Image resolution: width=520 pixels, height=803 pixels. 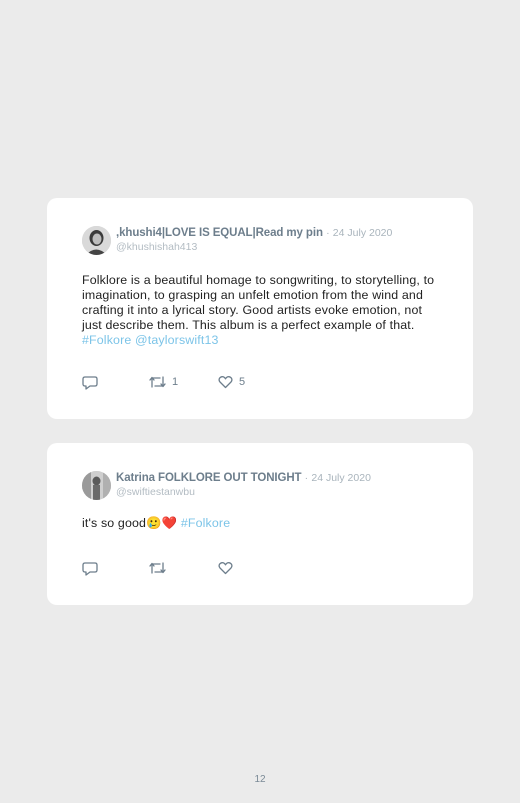 What do you see at coordinates (209, 478) in the screenshot?
I see `user-name: Katrina FOLKLORE OUT TONIGHT` at bounding box center [209, 478].